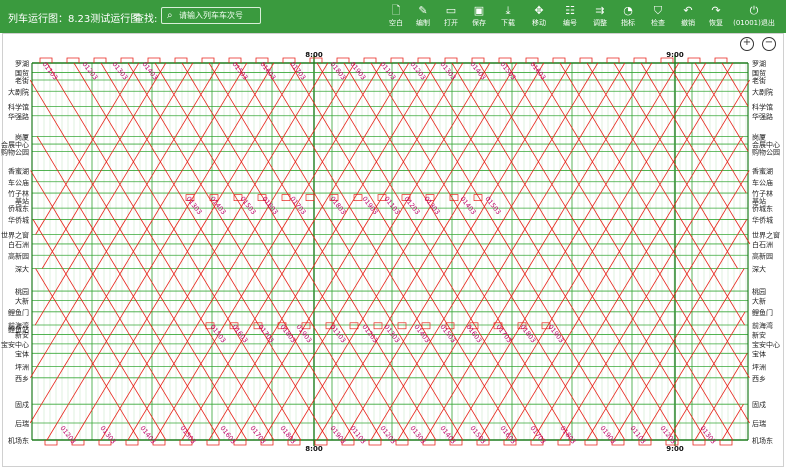 This screenshot has width=786, height=469. I want to click on station-label: 鲤鱼站, so click(18, 329).